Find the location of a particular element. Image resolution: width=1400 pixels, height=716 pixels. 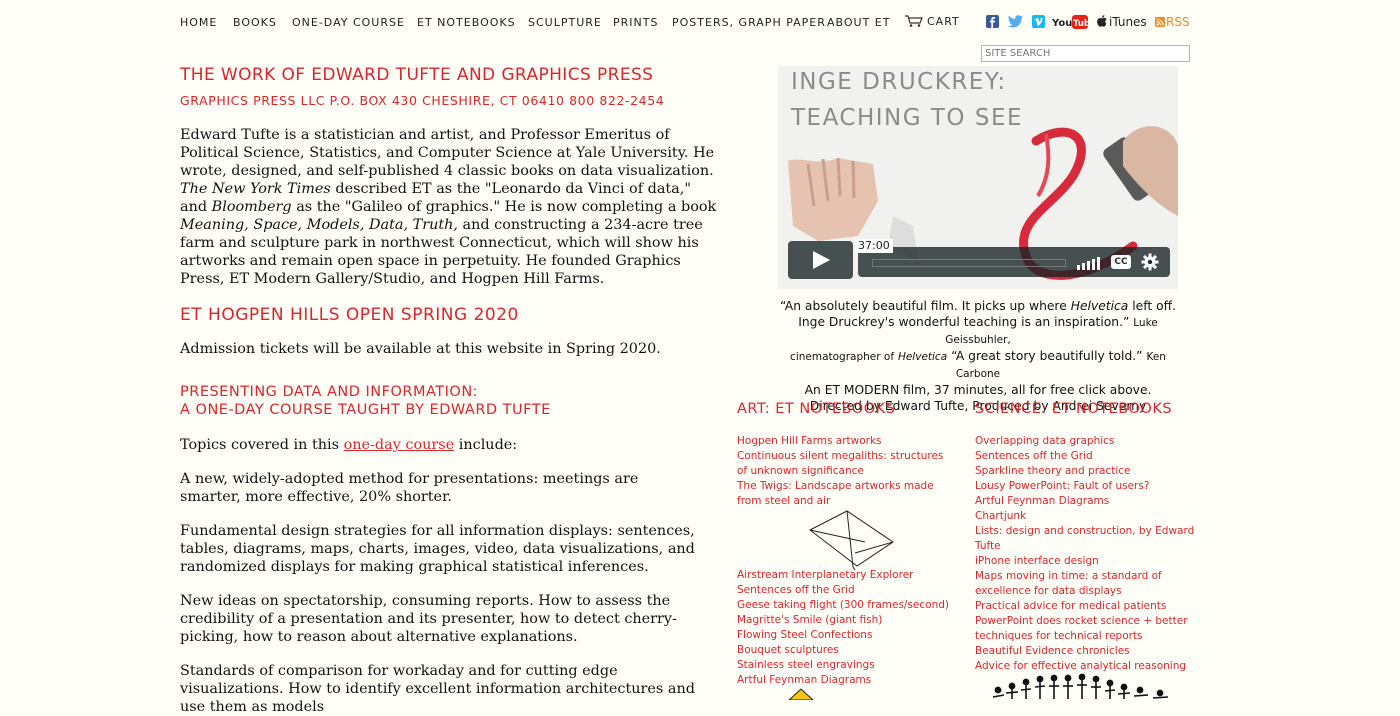

nav-one-day-course: ONE-DAY COURSE is located at coordinates (348, 22).